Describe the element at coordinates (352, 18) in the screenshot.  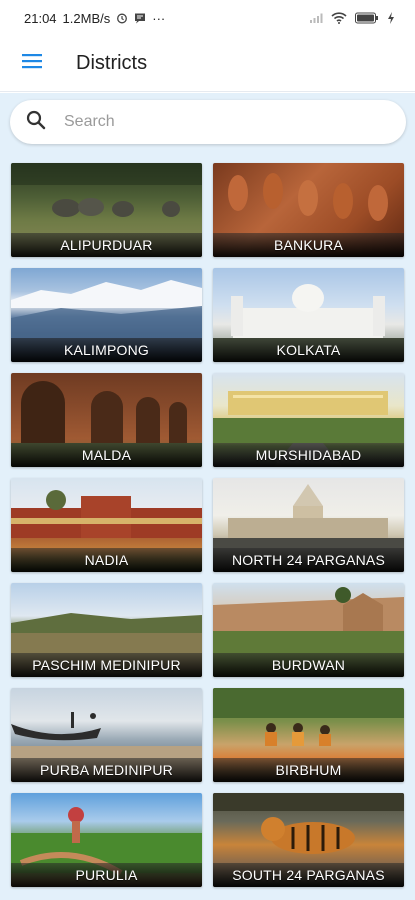
I see `status-right` at that location.